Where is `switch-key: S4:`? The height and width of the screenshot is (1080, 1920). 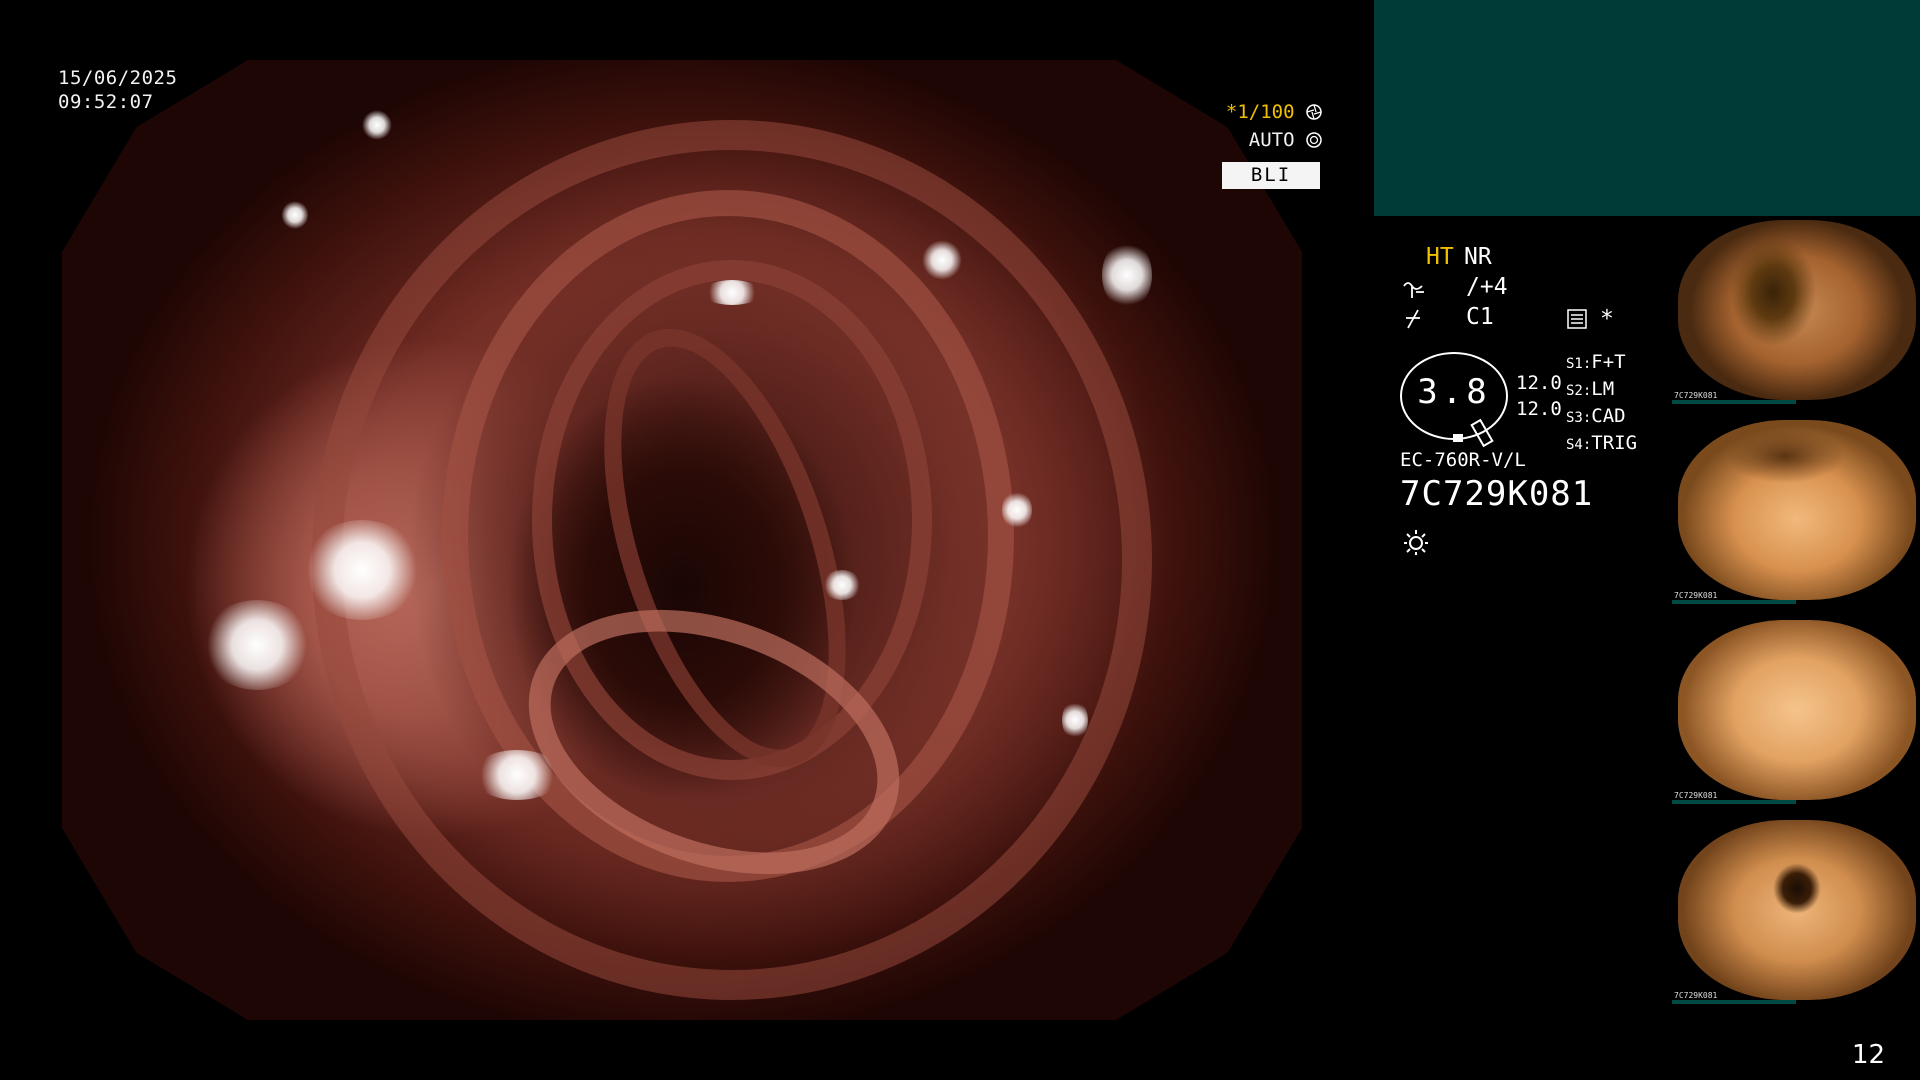 switch-key: S4: is located at coordinates (1579, 445).